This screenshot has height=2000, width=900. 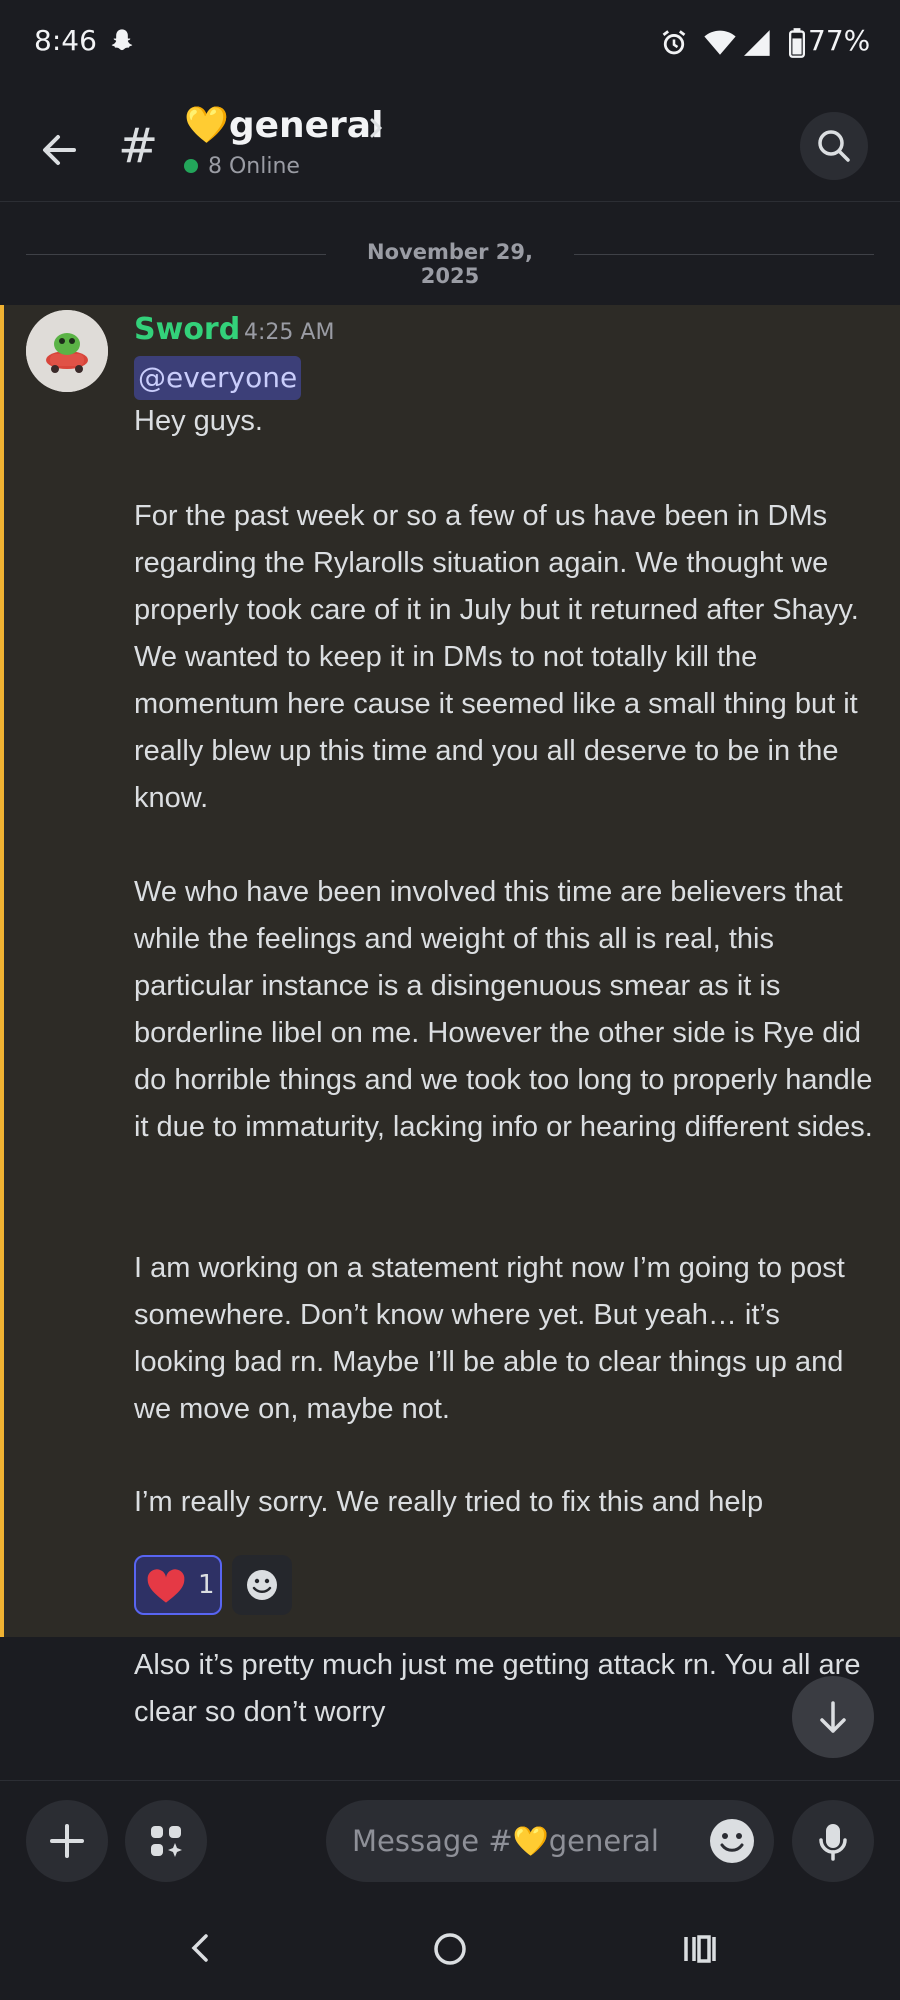 What do you see at coordinates (206, 1585) in the screenshot?
I see `reaction-count: 1` at bounding box center [206, 1585].